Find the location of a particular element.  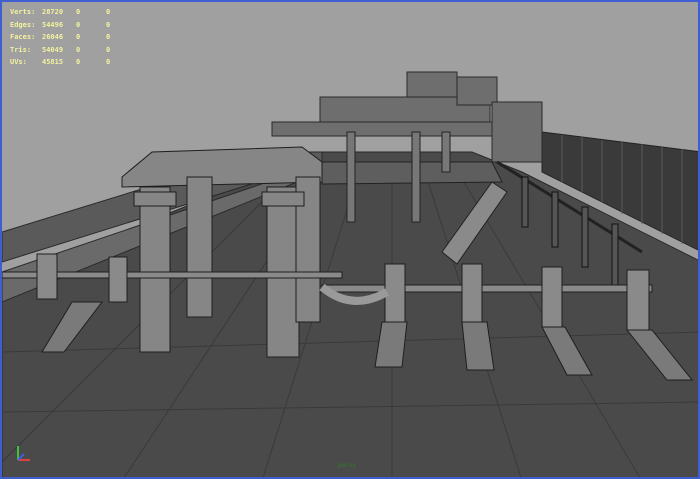

hud-label: Verts: is located at coordinates (23, 12).